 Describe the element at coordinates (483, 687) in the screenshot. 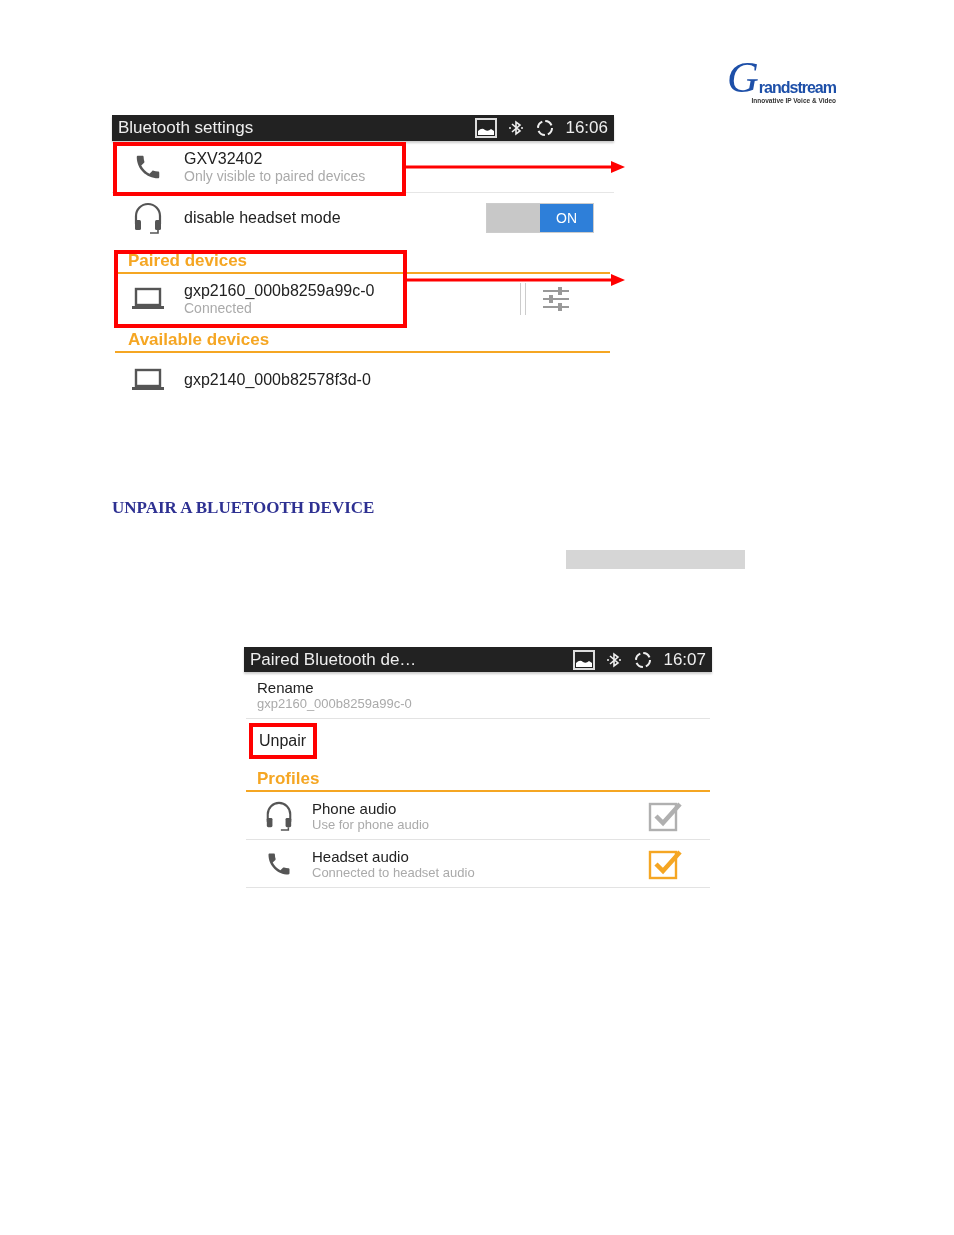

I see `rename-option: Rename` at that location.